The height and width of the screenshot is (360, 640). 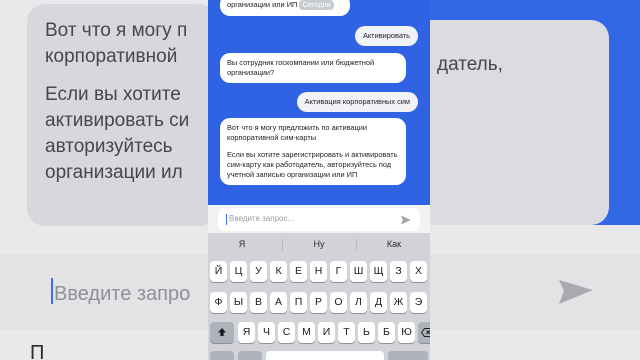 What do you see at coordinates (238, 302) in the screenshot?
I see `key: Ы` at bounding box center [238, 302].